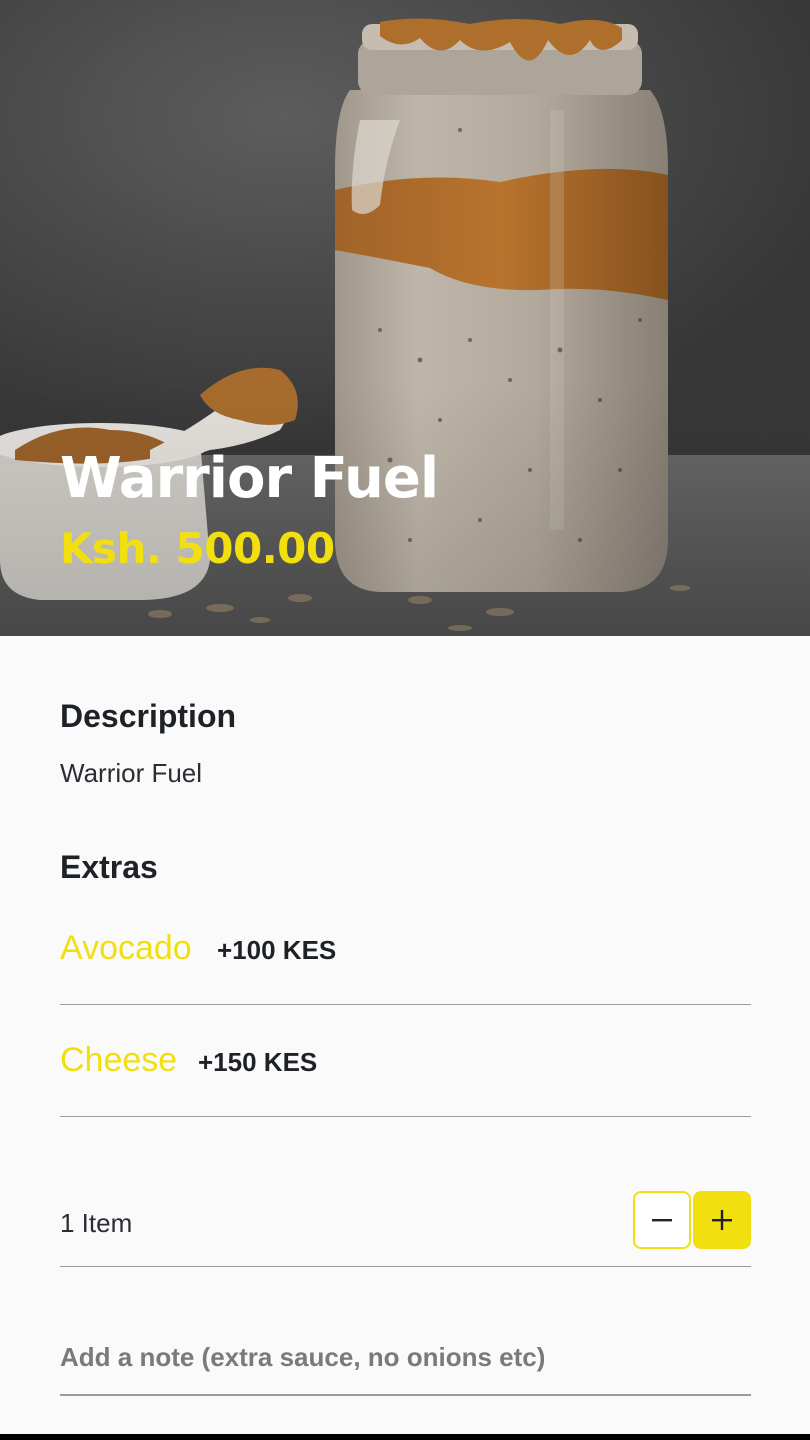  What do you see at coordinates (131, 773) in the screenshot?
I see `description-text: Warrior Fuel` at bounding box center [131, 773].